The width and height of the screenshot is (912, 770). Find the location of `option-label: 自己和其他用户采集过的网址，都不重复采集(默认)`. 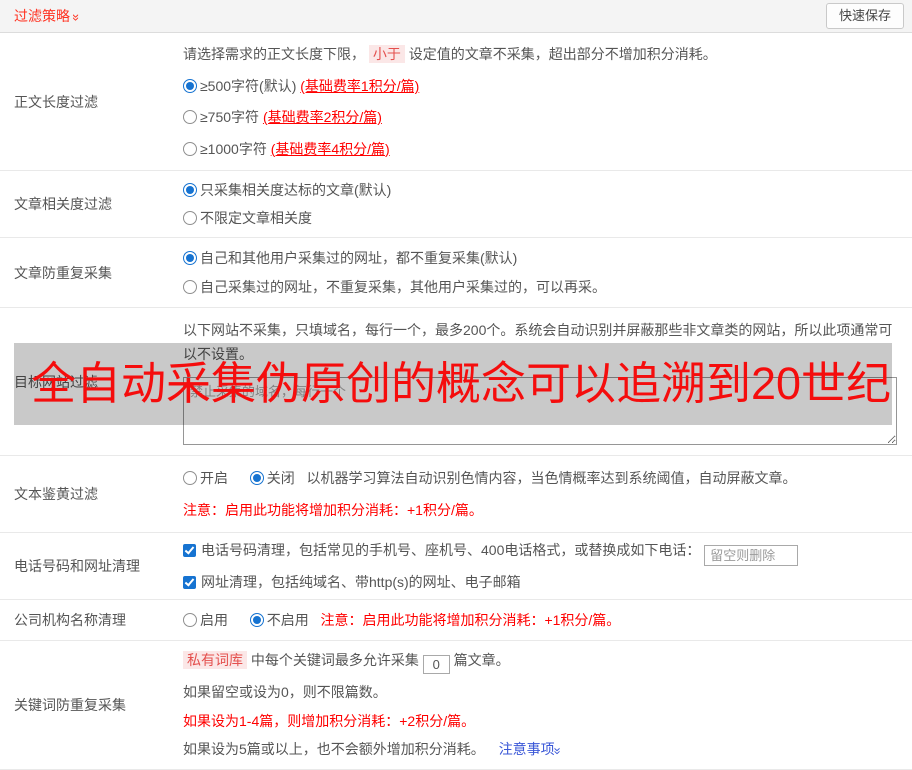

option-label: 自己和其他用户采集过的网址，都不重复采集(默认) is located at coordinates (359, 257).